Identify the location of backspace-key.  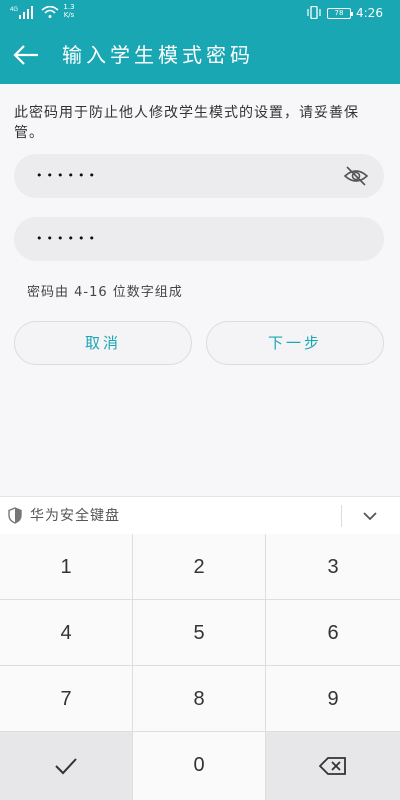
(333, 766).